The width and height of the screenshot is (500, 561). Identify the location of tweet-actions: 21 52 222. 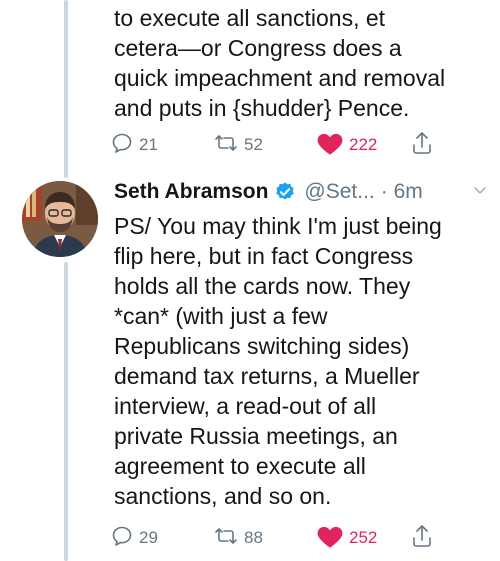
(280, 145).